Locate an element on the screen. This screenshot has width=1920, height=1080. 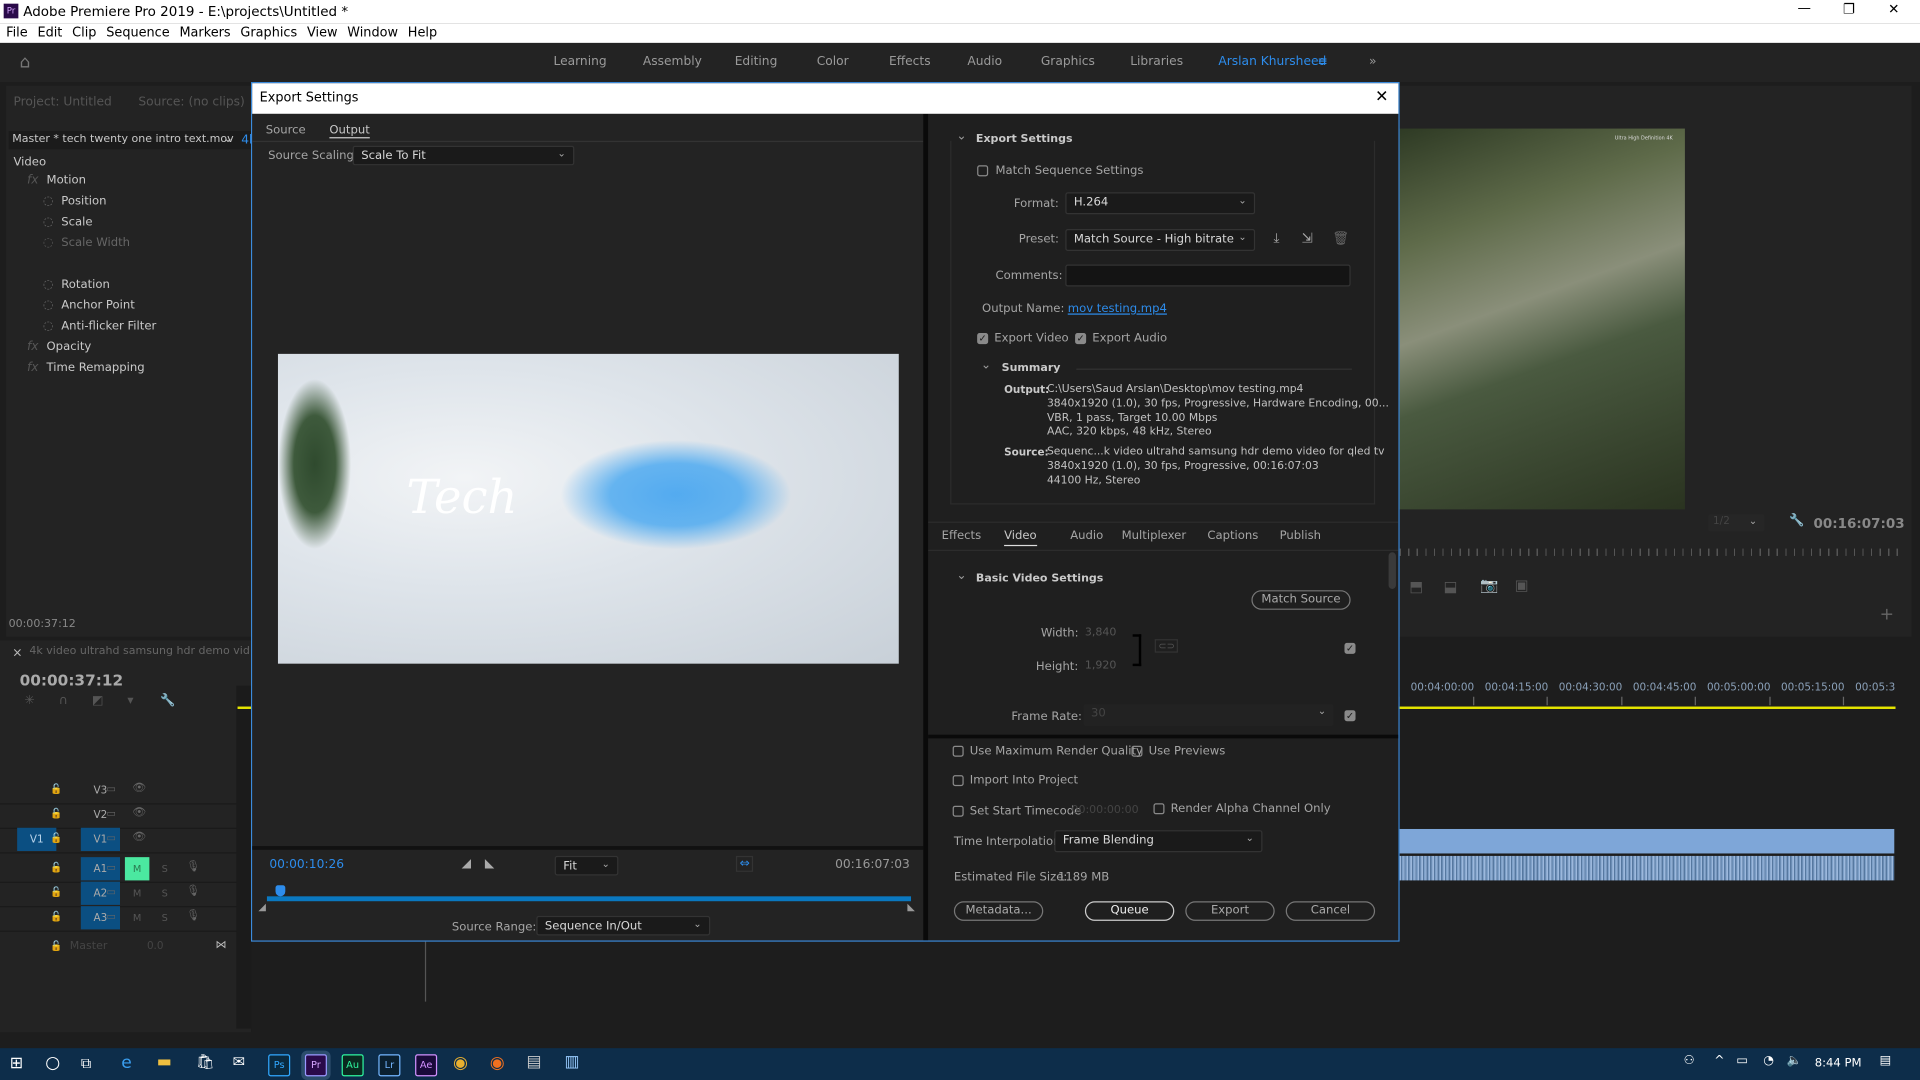
mail-icon: ✉ is located at coordinates (239, 1061).